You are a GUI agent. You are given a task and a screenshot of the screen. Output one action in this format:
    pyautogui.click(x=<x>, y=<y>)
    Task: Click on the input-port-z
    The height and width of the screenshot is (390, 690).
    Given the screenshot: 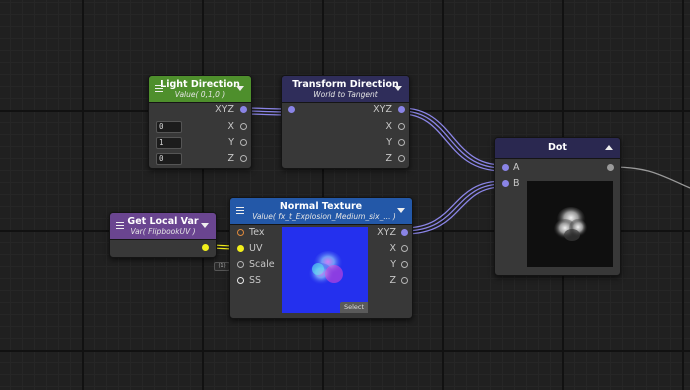 What is the action you would take?
    pyautogui.click(x=243, y=158)
    